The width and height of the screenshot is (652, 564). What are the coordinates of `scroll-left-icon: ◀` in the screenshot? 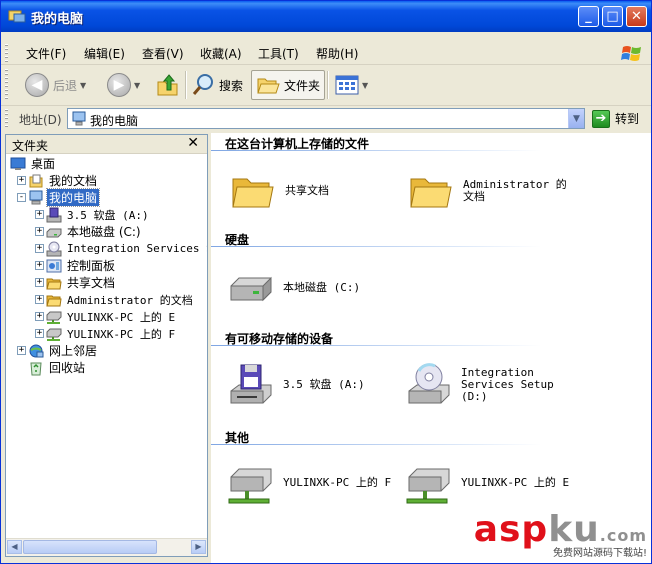 It's located at (14, 547).